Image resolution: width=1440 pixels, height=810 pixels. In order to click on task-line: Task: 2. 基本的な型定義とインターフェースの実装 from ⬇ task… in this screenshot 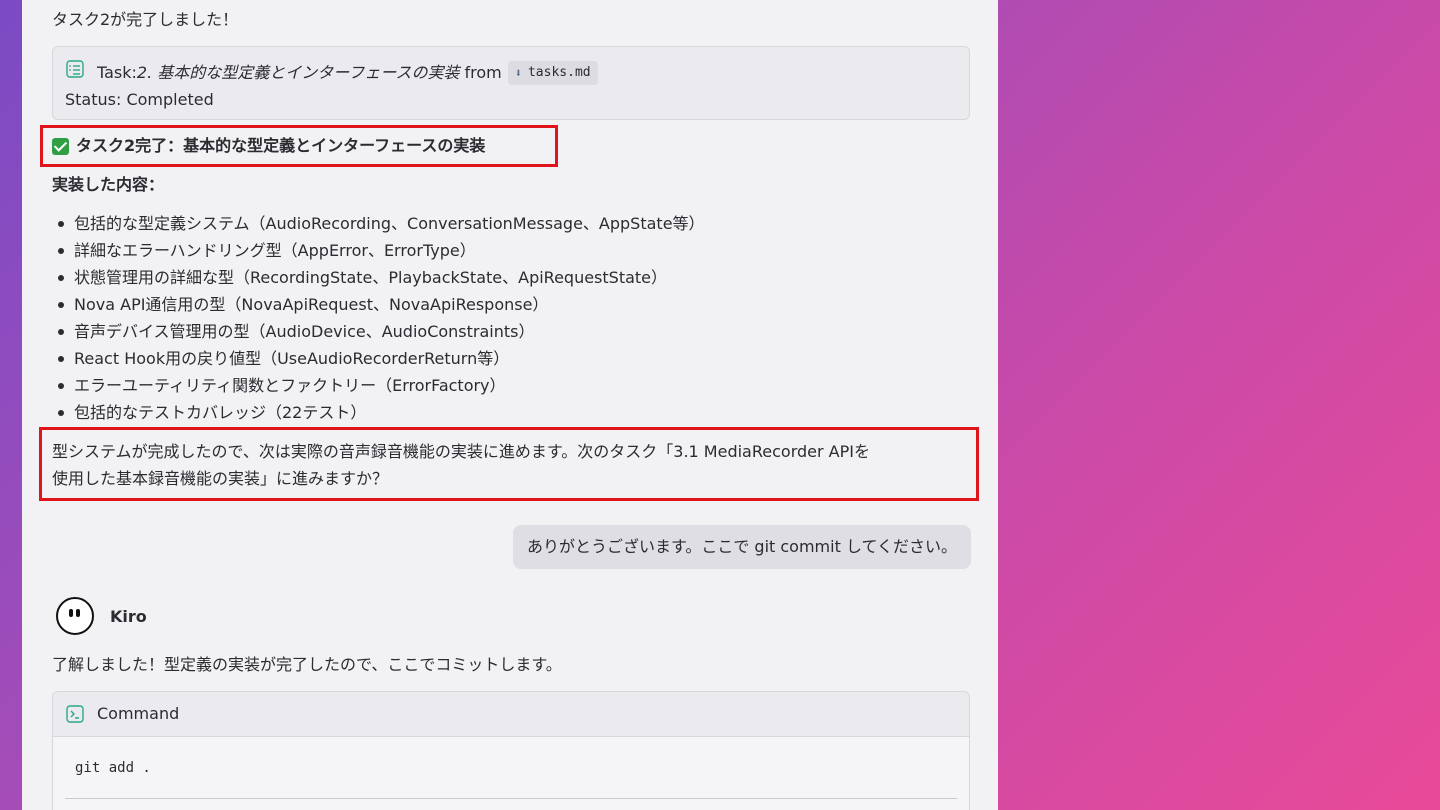, I will do `click(347, 73)`.